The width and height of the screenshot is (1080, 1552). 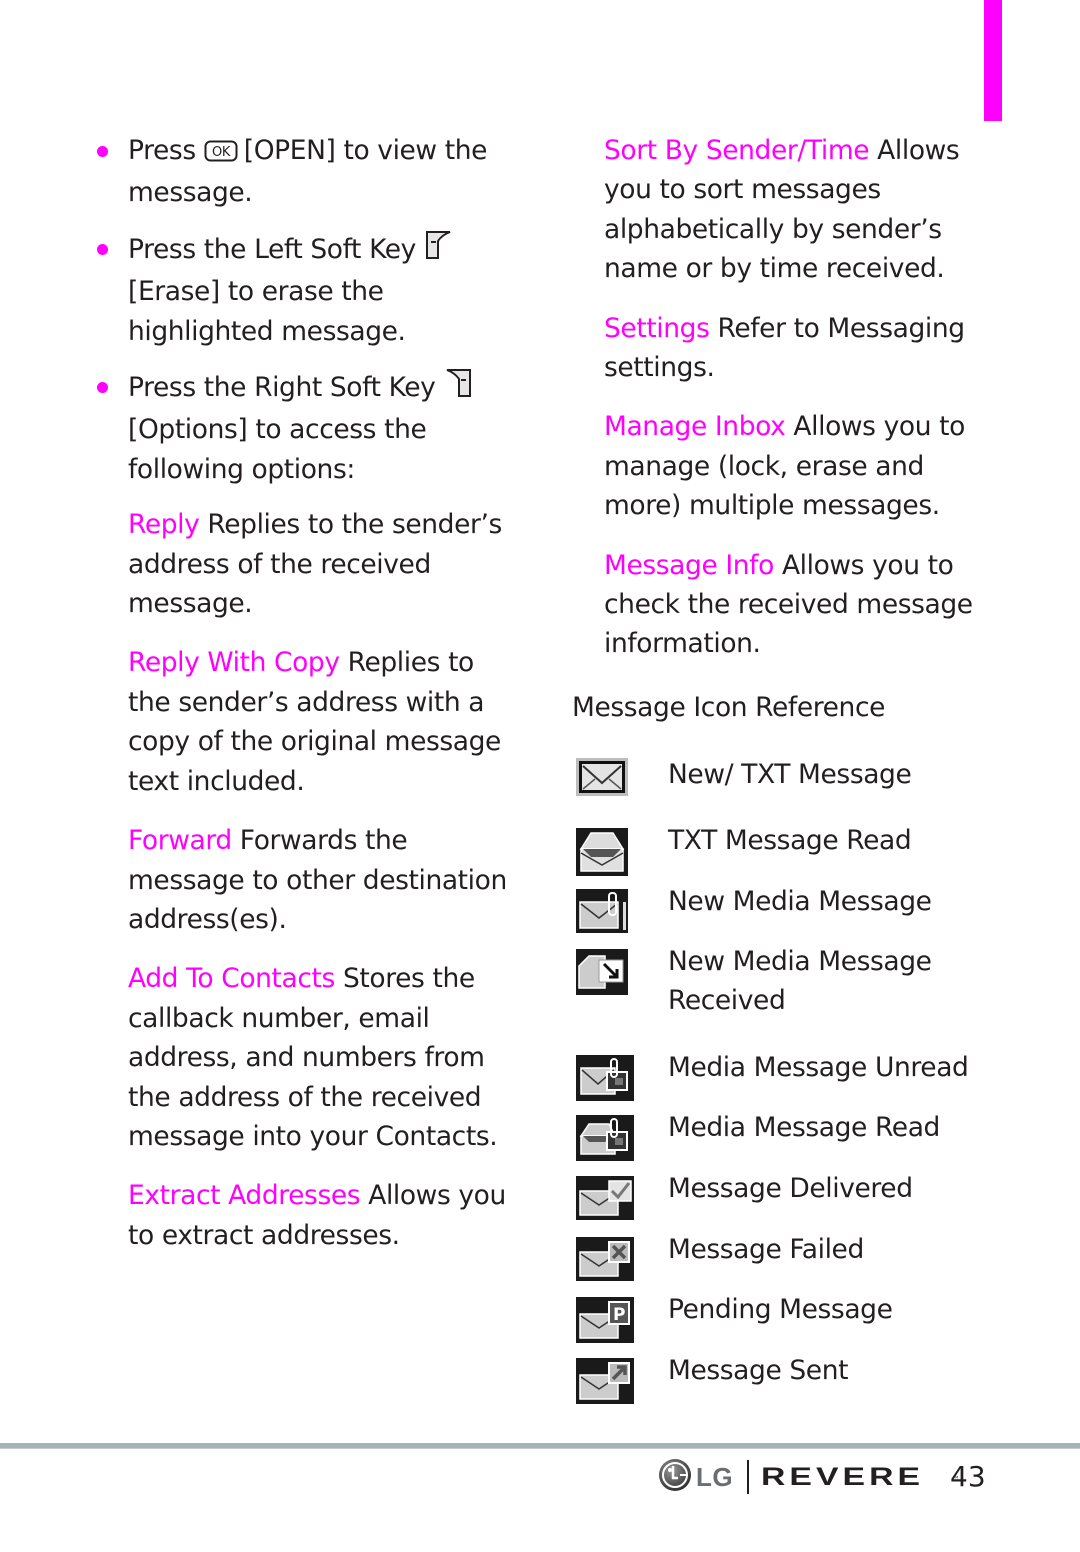 I want to click on icon-label: New Media Message, so click(x=800, y=901).